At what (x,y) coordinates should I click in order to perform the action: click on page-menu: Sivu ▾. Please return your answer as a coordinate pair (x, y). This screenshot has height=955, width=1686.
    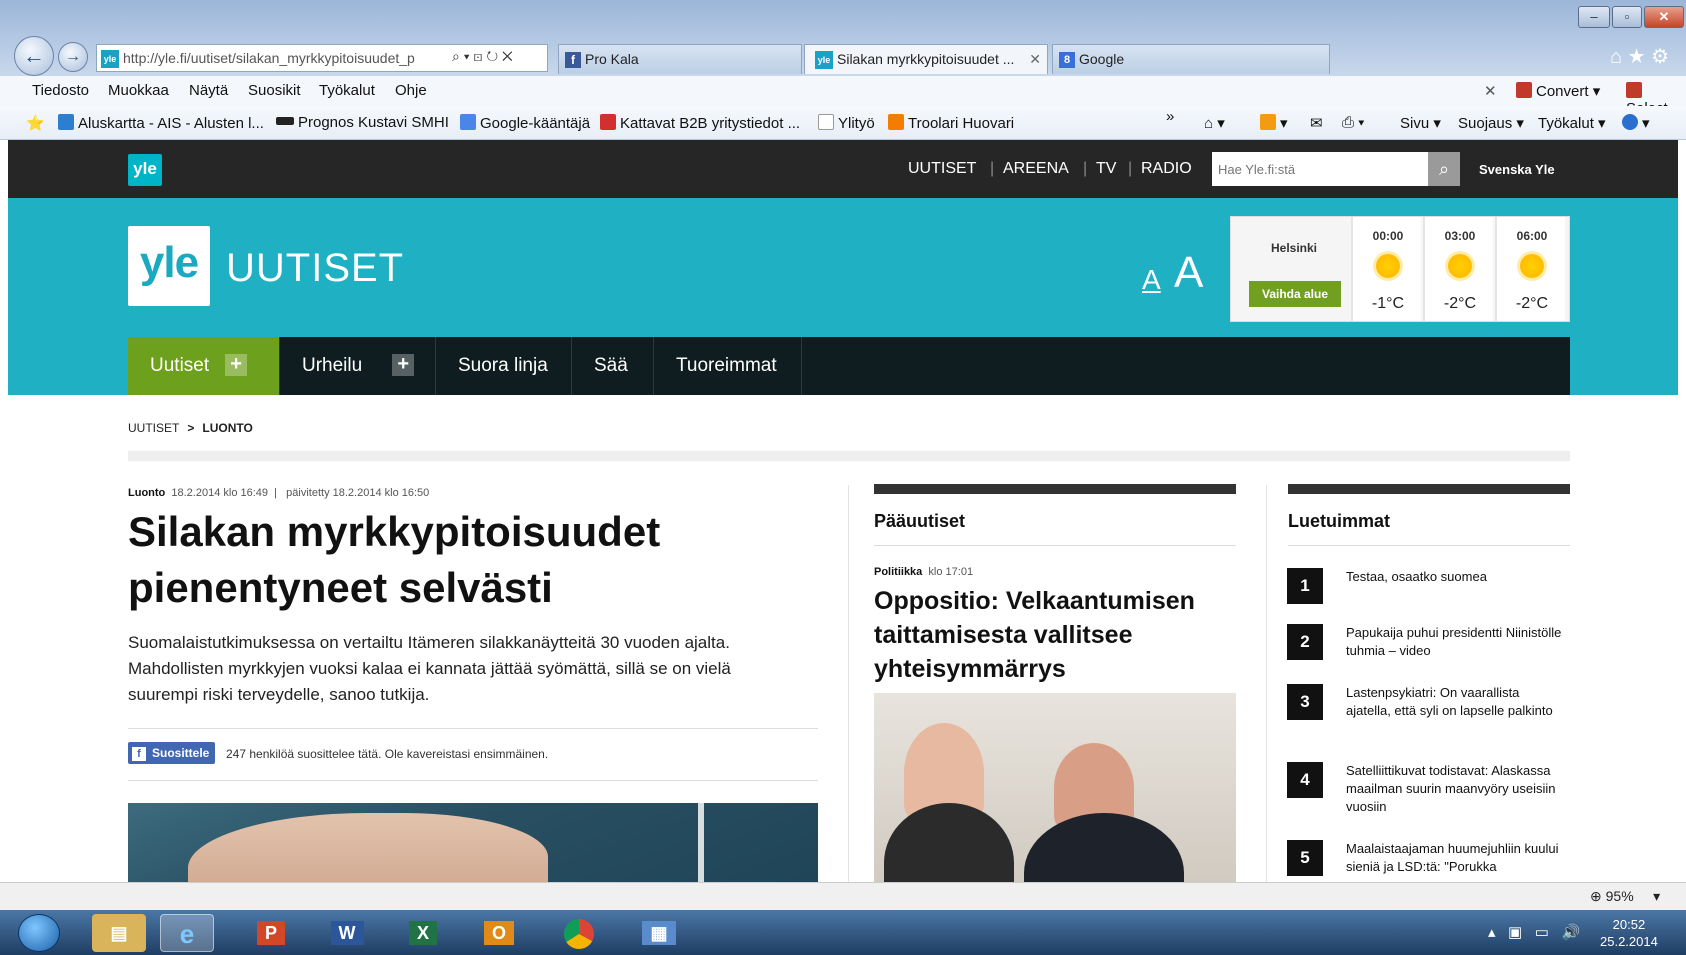
    Looking at the image, I should click on (1420, 123).